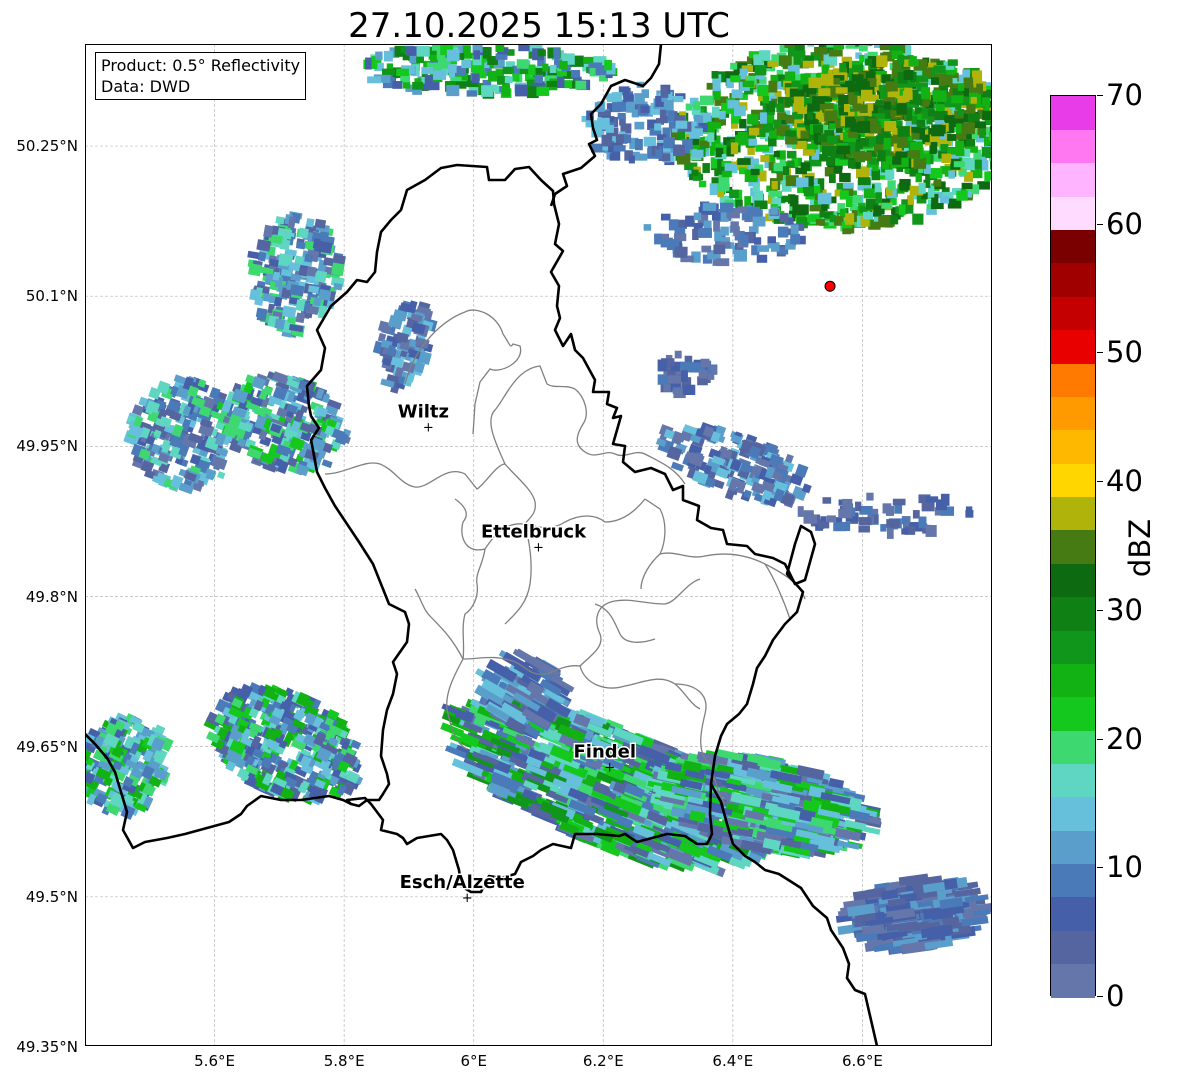  I want to click on product-info-box: Product: 0.5° Reflectivity Data: DWD, so click(201, 76).